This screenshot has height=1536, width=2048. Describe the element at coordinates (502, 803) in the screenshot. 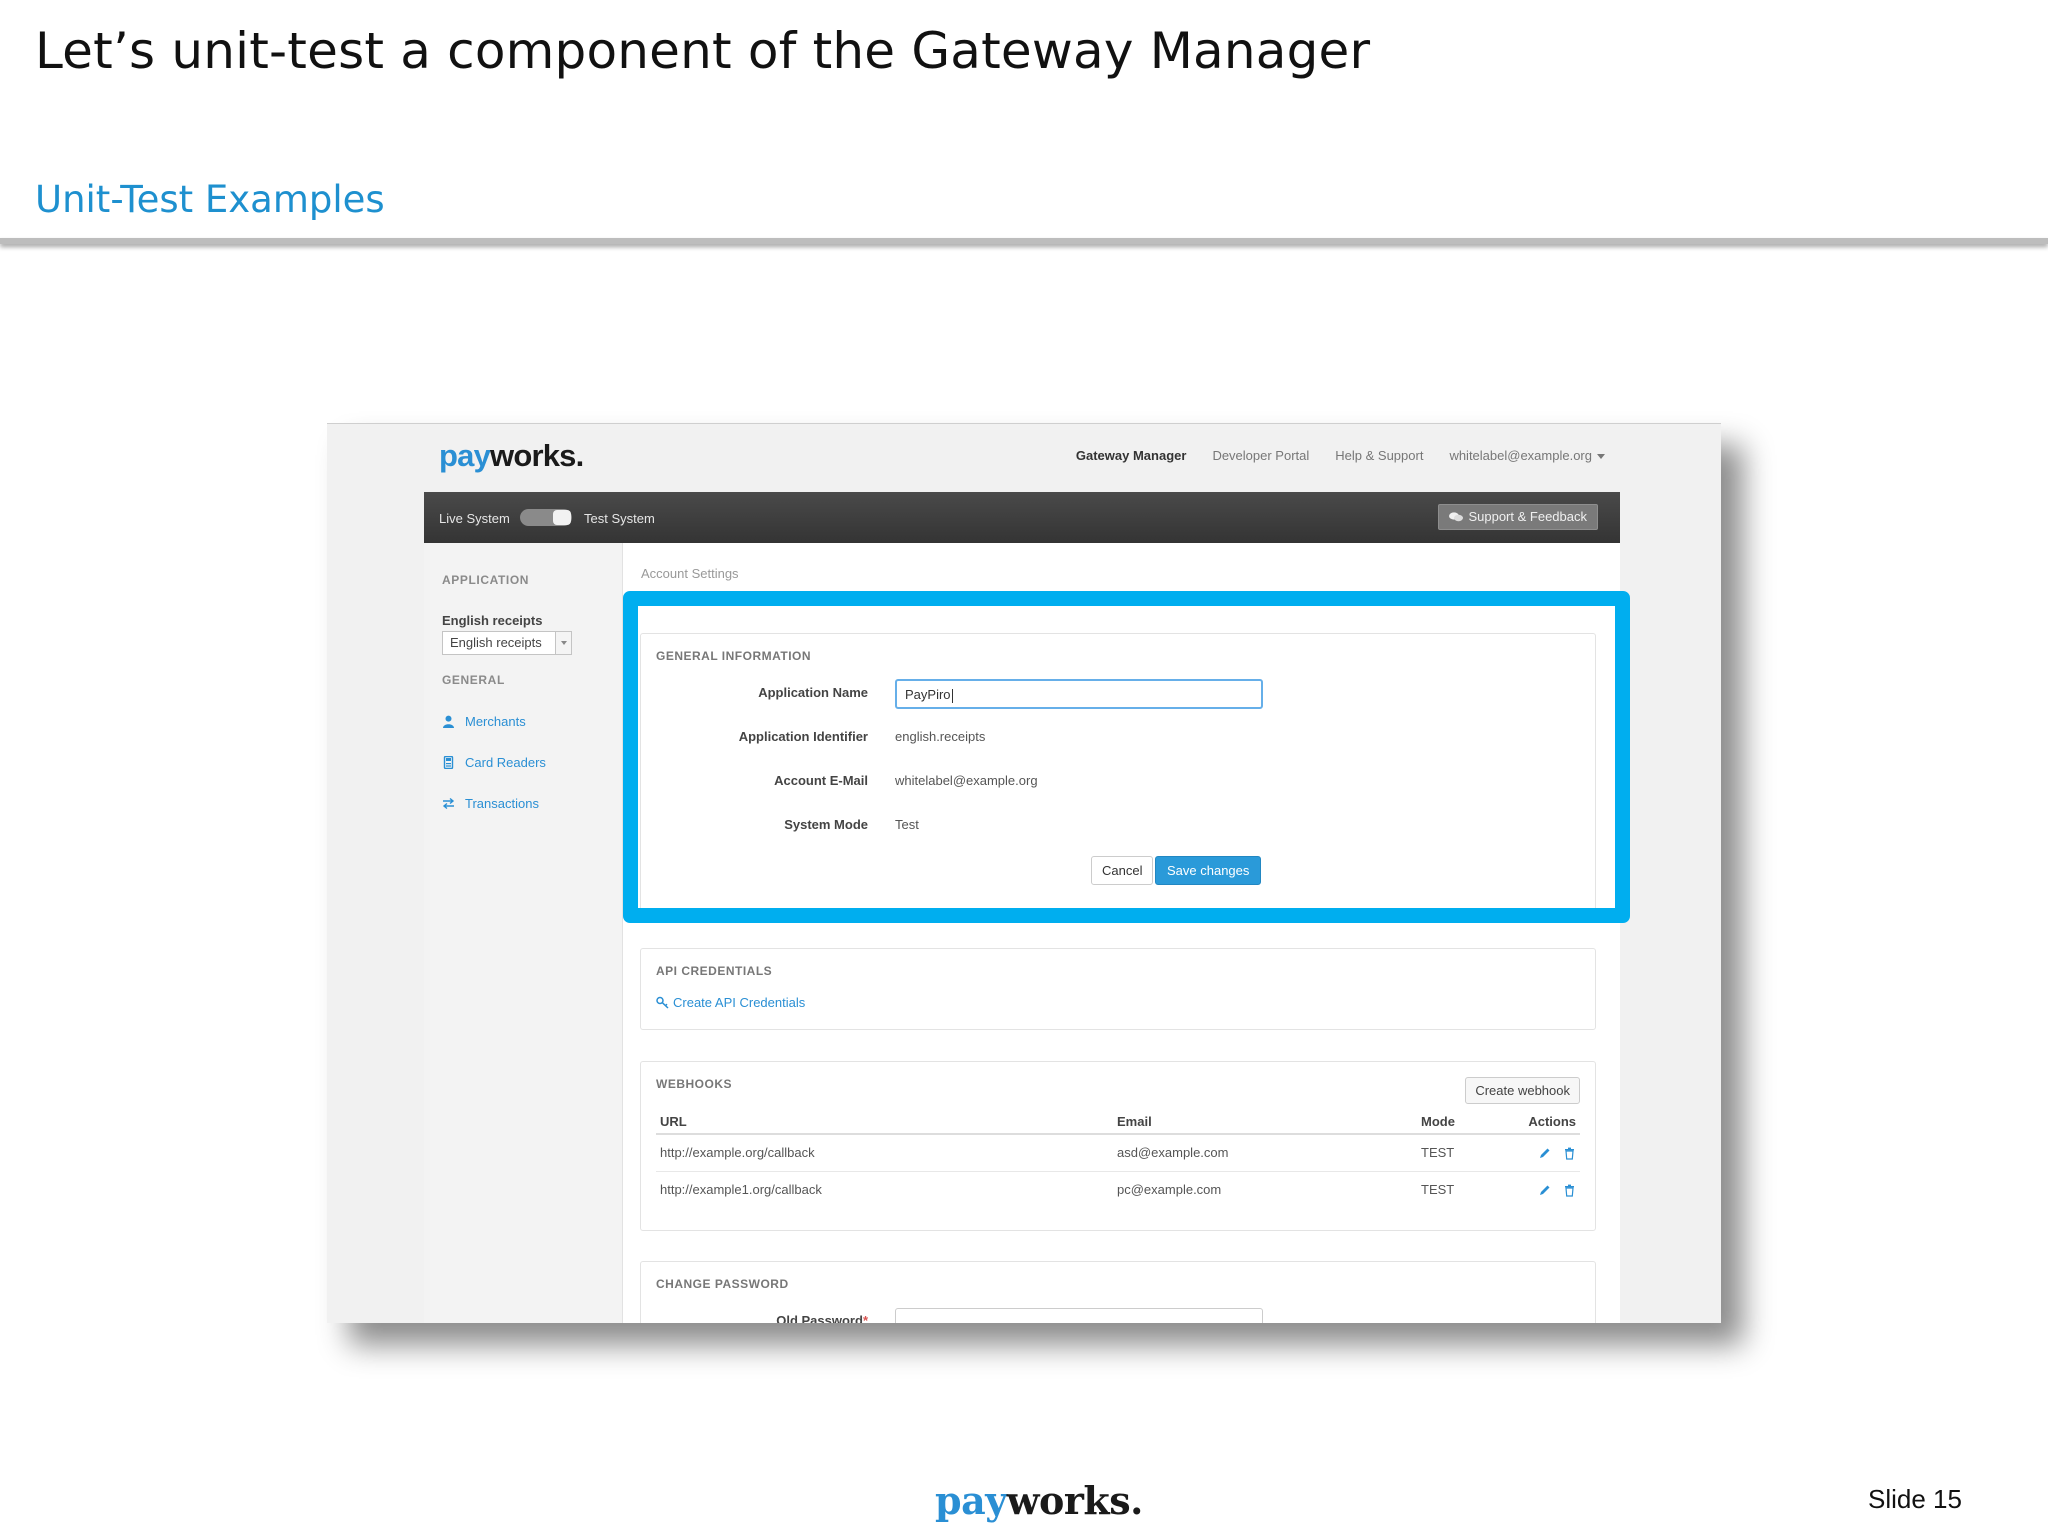

I see `sidebar-item-label: Transactions` at that location.